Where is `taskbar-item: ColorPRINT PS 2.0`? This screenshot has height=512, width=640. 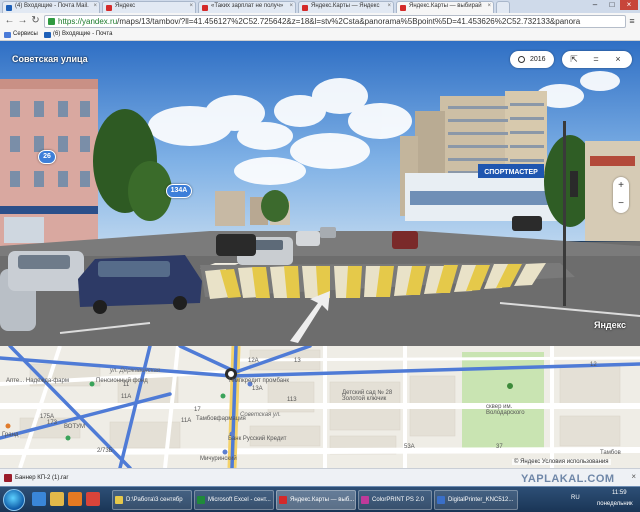
taskbar-item: ColorPRINT PS 2.0 is located at coordinates (395, 500).